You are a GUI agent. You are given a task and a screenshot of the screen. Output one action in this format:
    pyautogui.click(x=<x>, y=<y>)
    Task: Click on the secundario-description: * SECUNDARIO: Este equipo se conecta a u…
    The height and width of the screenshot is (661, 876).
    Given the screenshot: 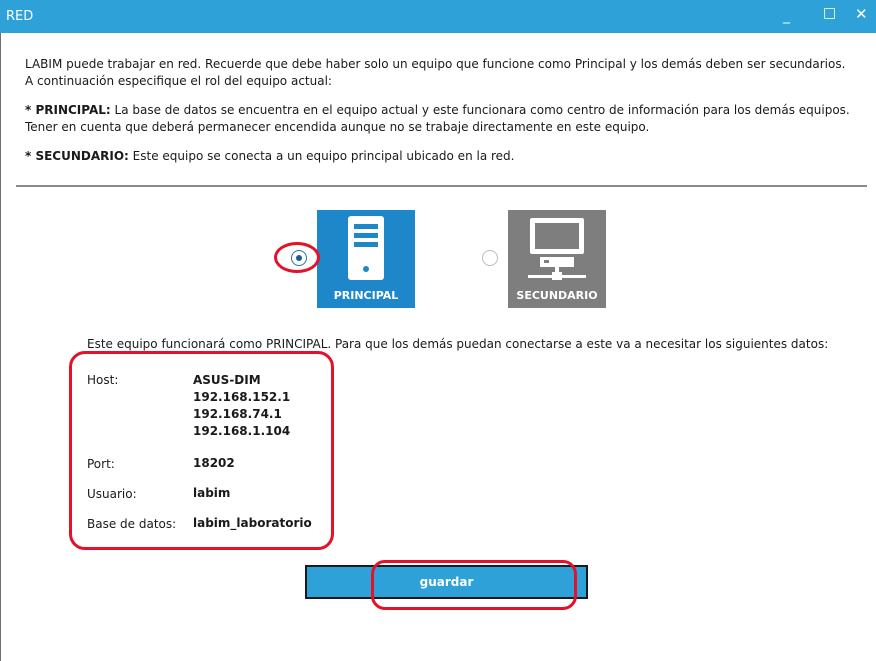 What is the action you would take?
    pyautogui.click(x=445, y=156)
    